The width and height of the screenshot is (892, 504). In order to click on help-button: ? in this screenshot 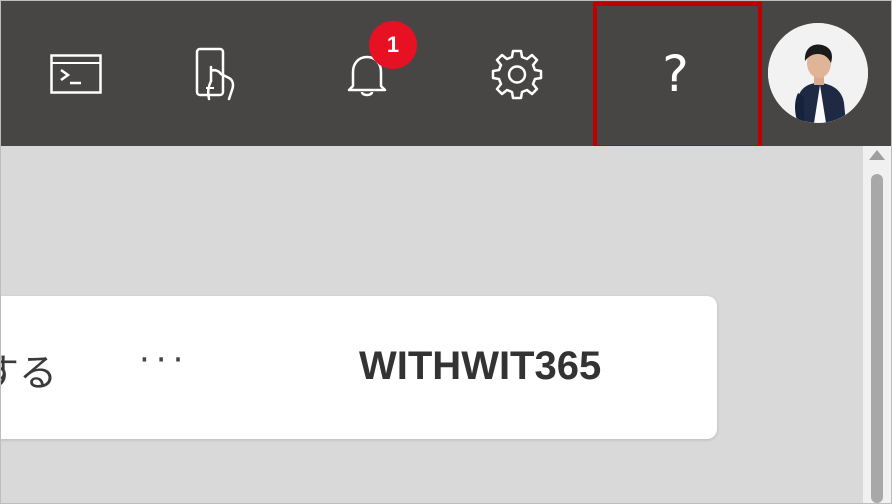, I will do `click(675, 73)`.